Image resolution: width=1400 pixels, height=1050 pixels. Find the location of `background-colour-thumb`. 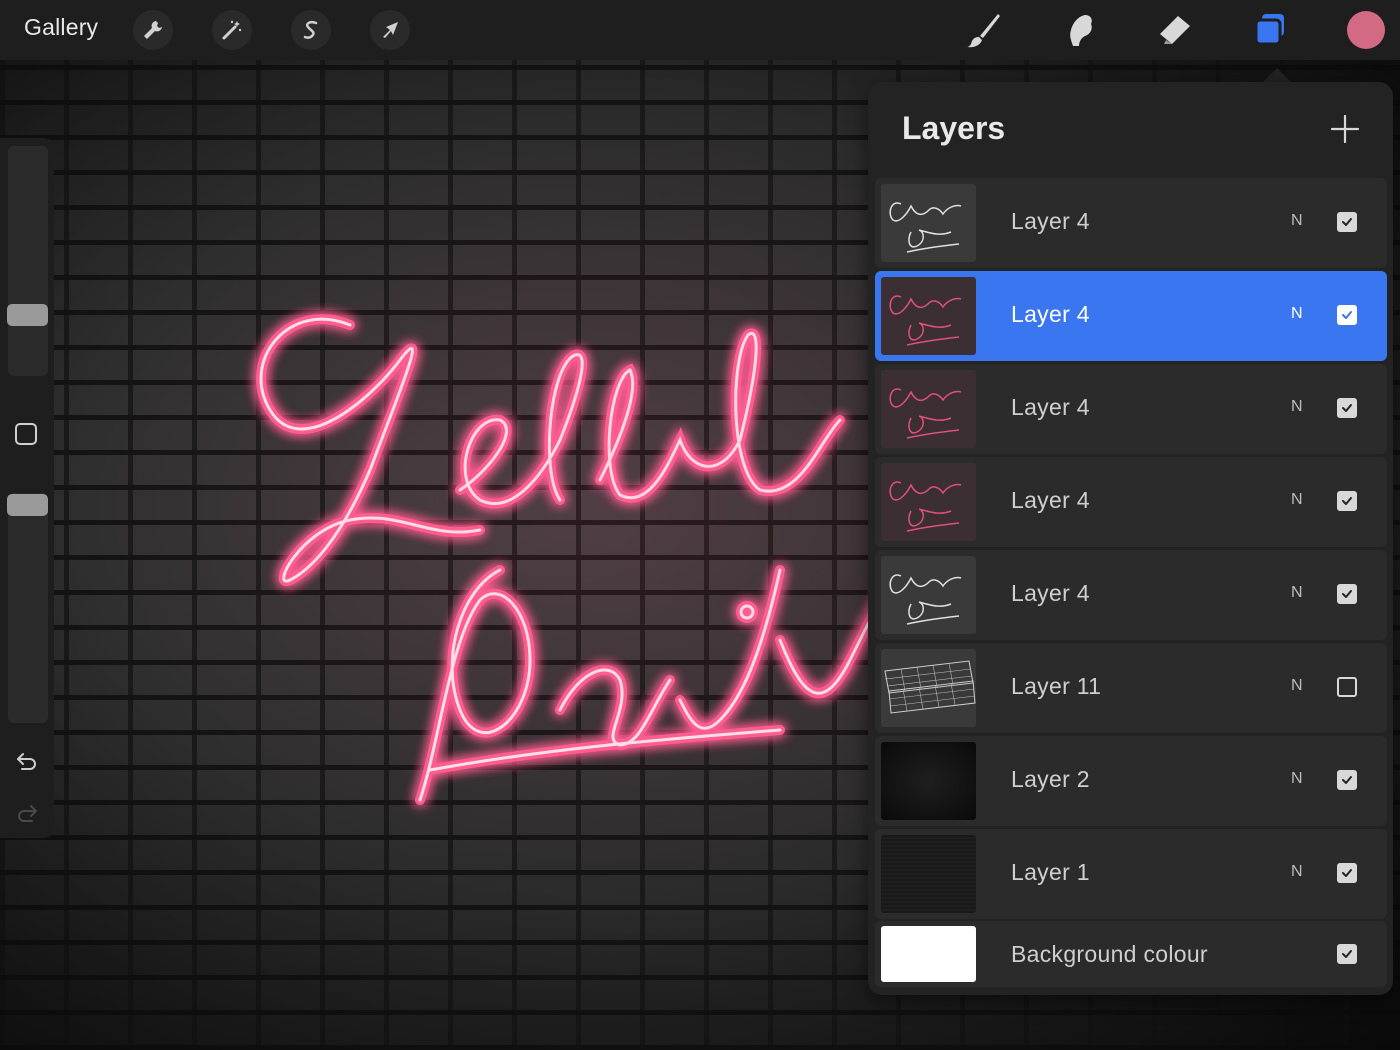

background-colour-thumb is located at coordinates (928, 954).